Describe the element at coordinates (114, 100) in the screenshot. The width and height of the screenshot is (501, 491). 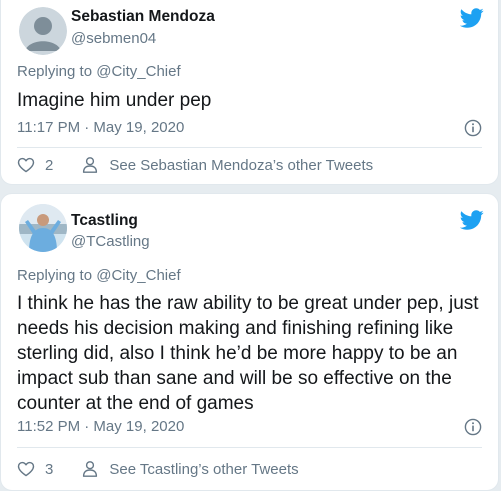
I see `tweet-text: Imagine him under pep` at that location.